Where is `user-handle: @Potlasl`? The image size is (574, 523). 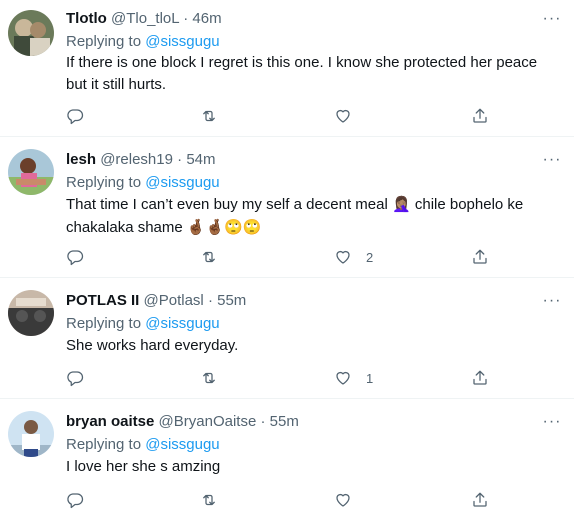
user-handle: @Potlasl is located at coordinates (174, 300).